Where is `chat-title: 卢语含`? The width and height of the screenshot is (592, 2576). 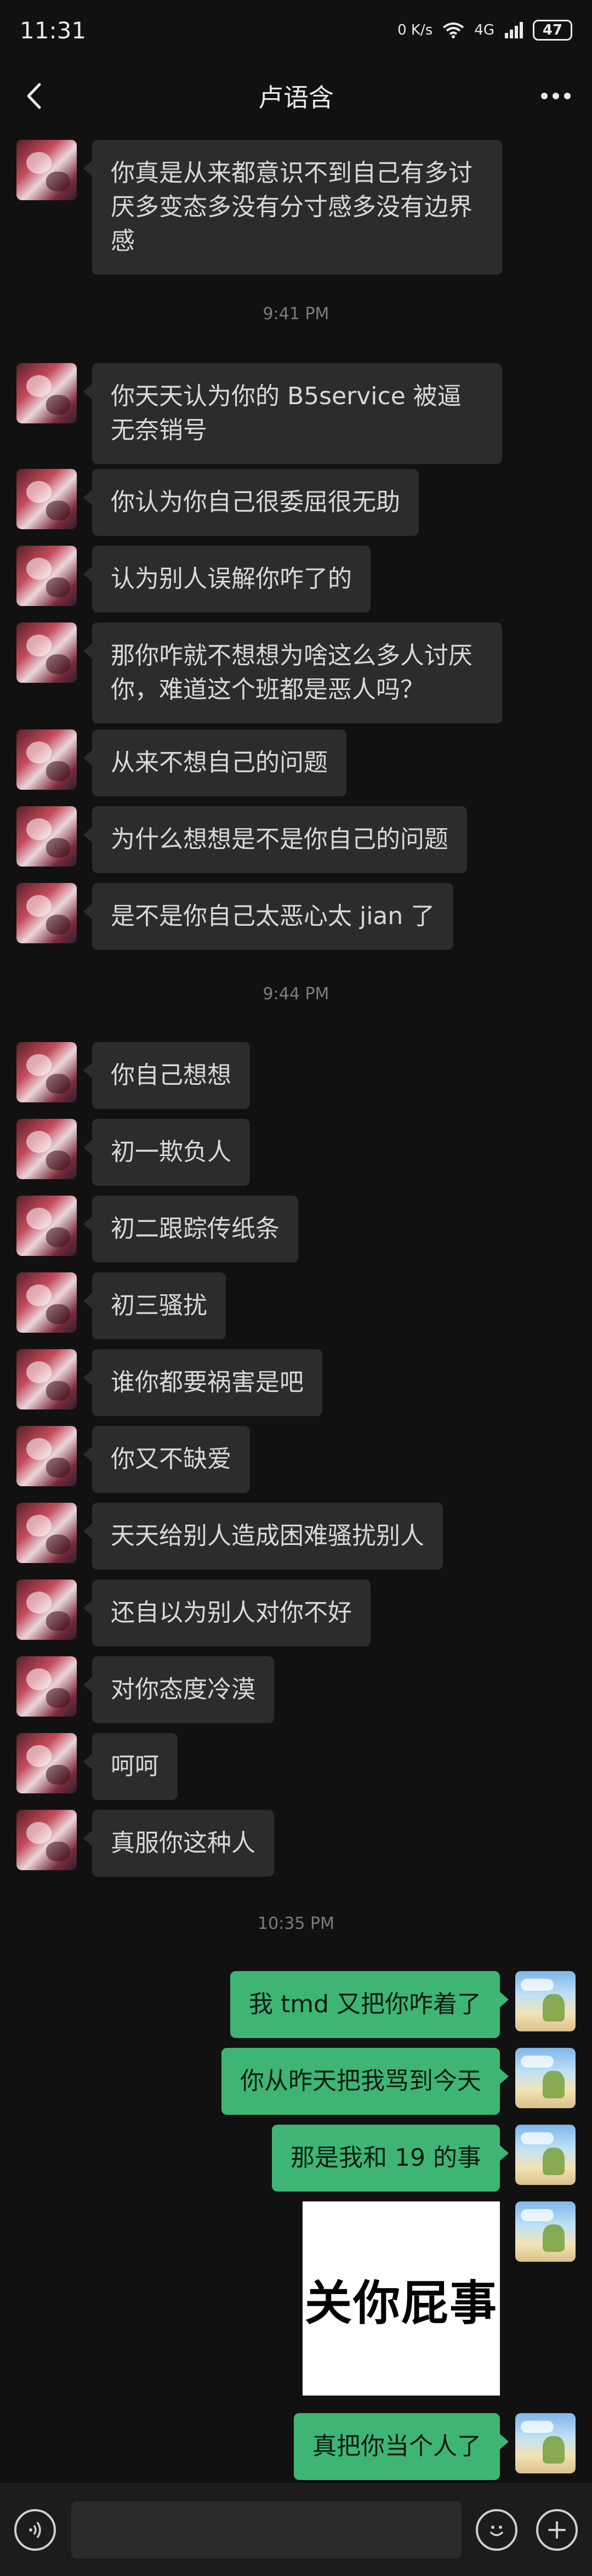
chat-title: 卢语含 is located at coordinates (296, 97).